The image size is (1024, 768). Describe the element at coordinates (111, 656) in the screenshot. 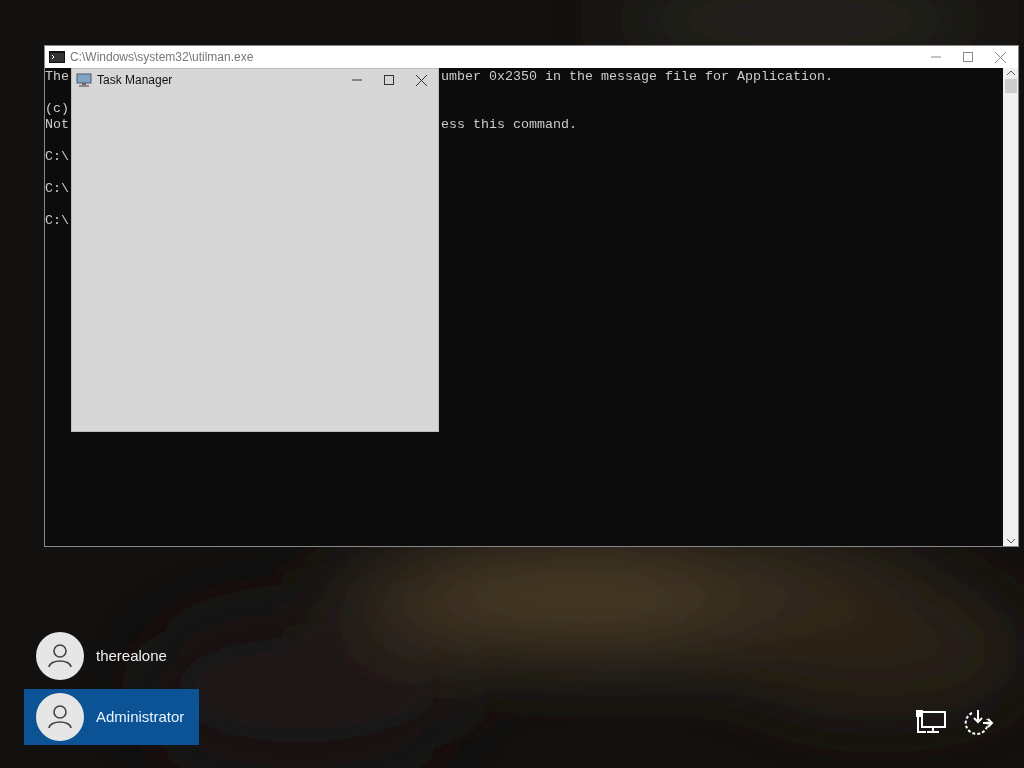

I see `user-item: therealone` at that location.